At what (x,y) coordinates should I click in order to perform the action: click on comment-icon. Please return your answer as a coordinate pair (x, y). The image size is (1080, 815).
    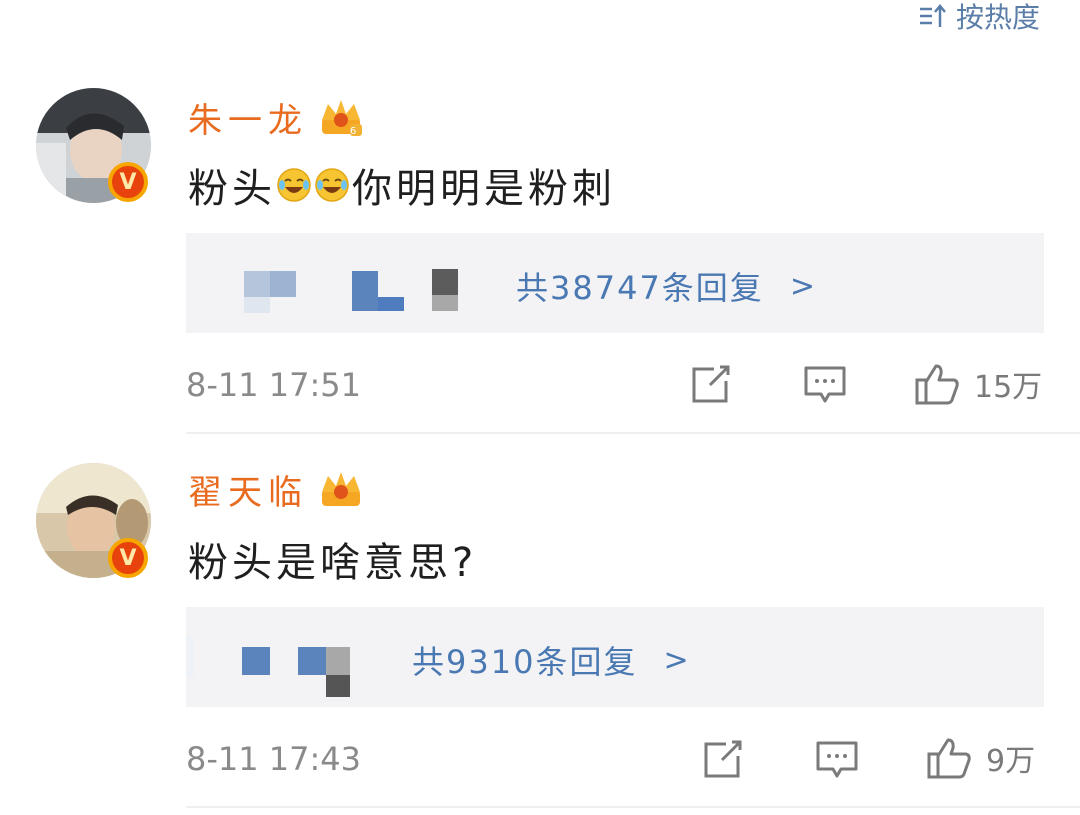
    Looking at the image, I should click on (837, 759).